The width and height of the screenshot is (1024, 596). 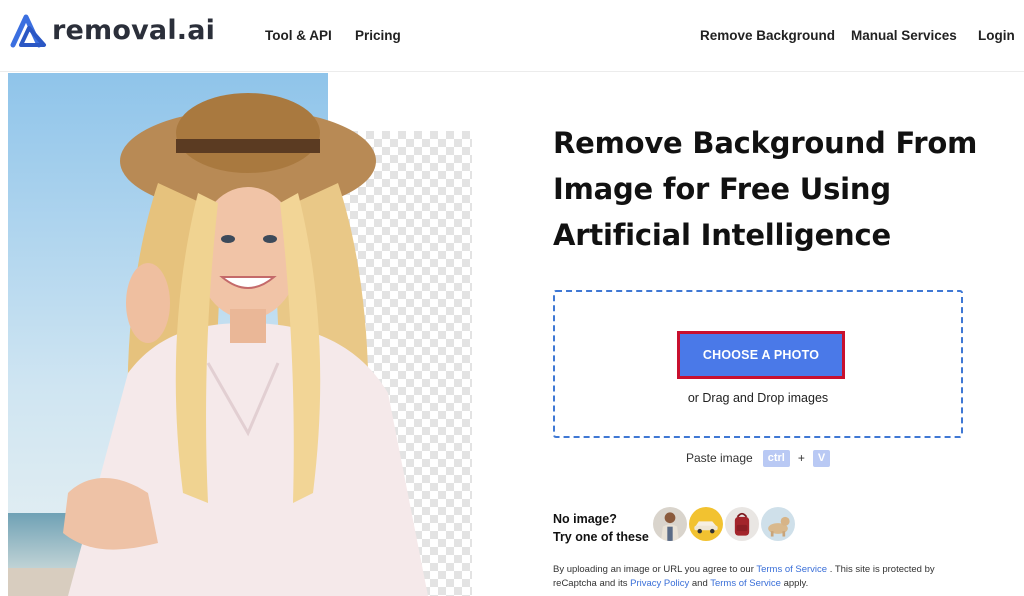 I want to click on sample-car, so click(x=706, y=524).